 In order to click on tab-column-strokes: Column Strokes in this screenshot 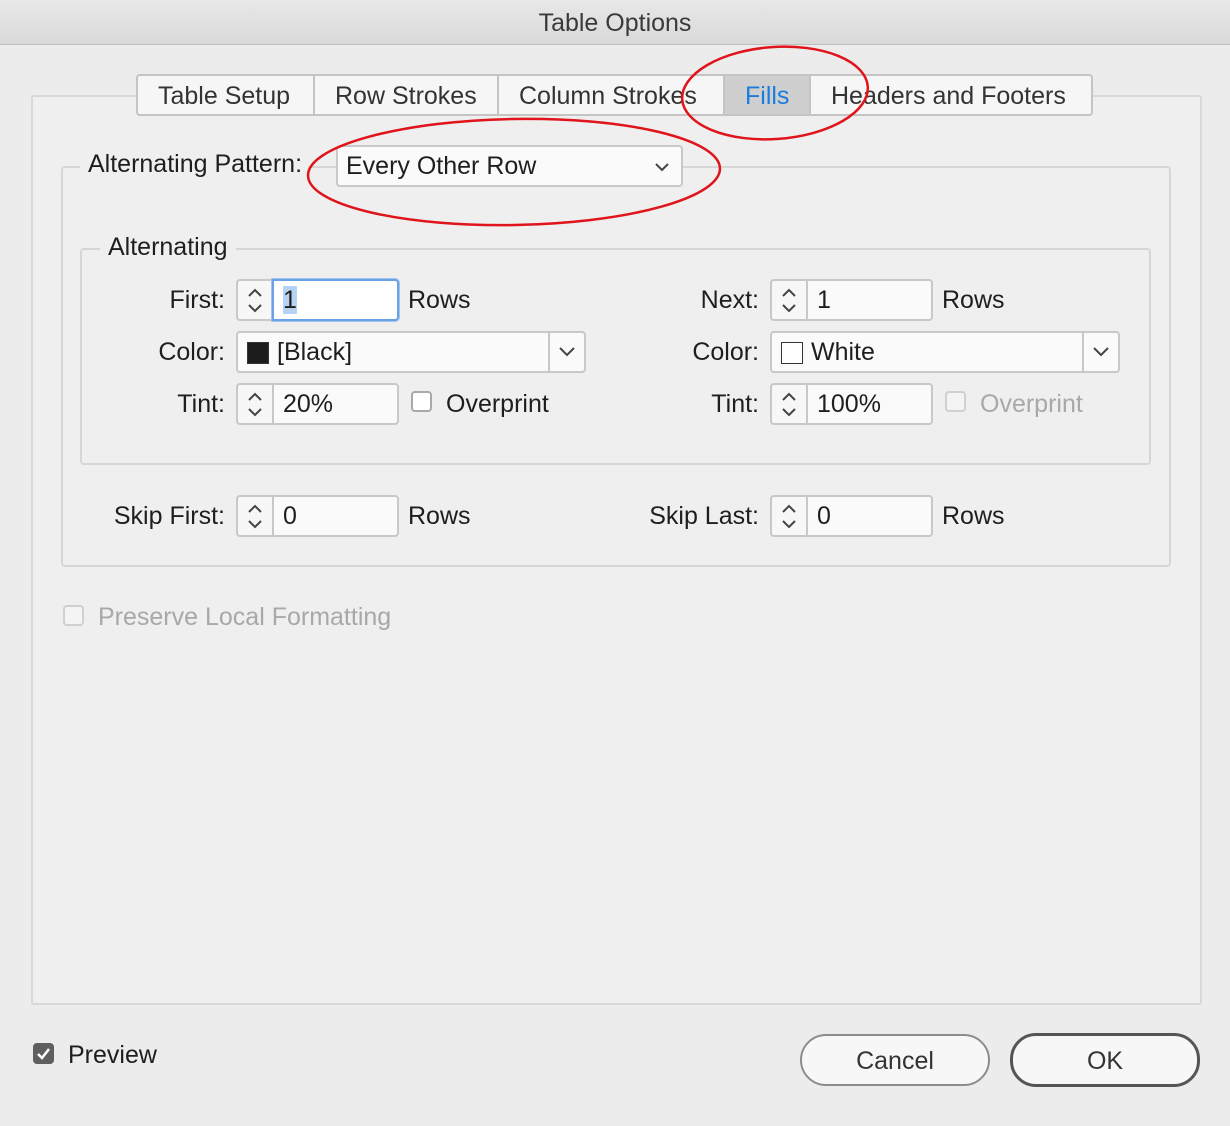, I will do `click(612, 95)`.